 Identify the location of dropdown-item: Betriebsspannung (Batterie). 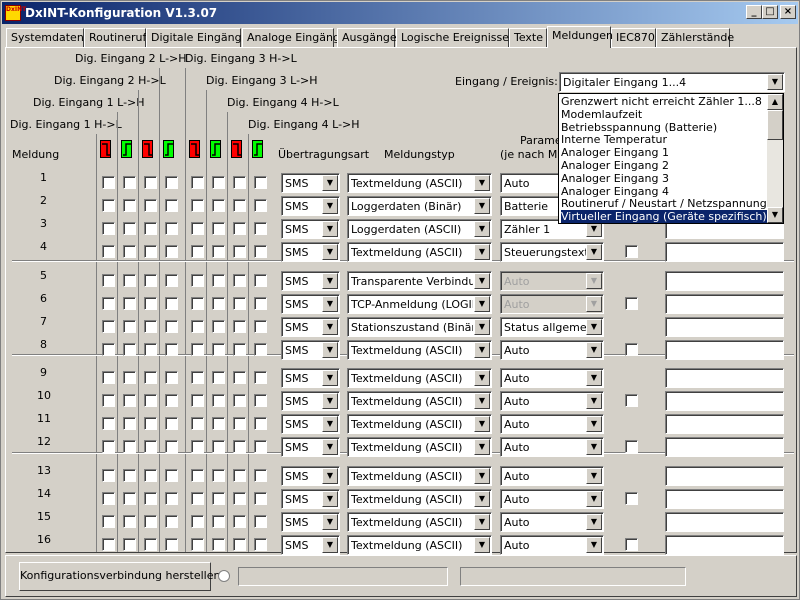
(664, 127).